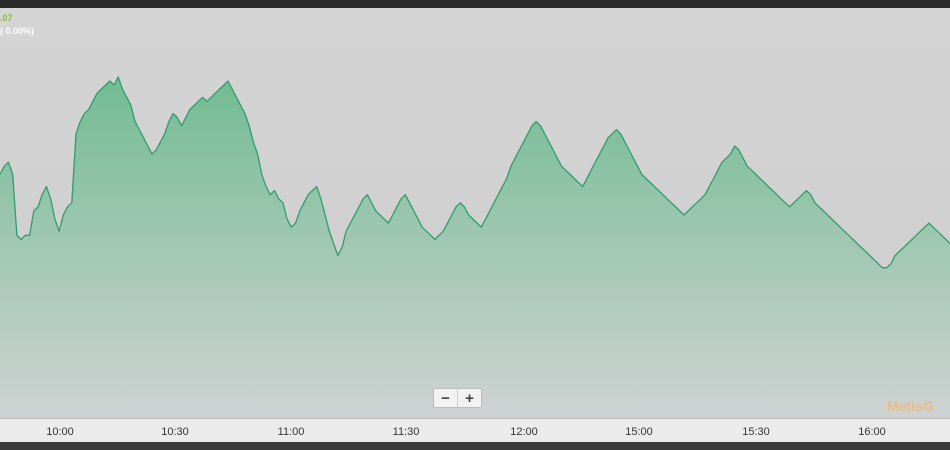  I want to click on x-tick-label: 10:30, so click(175, 432).